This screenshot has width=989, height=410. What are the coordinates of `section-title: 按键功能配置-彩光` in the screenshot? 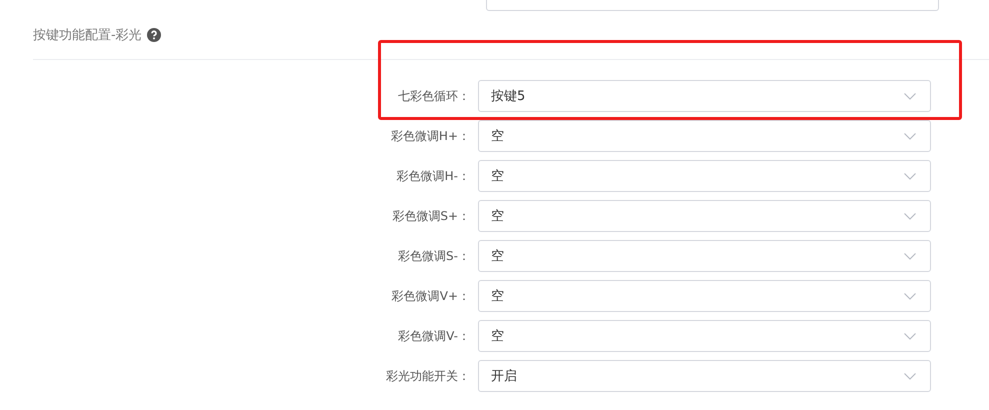 It's located at (87, 35).